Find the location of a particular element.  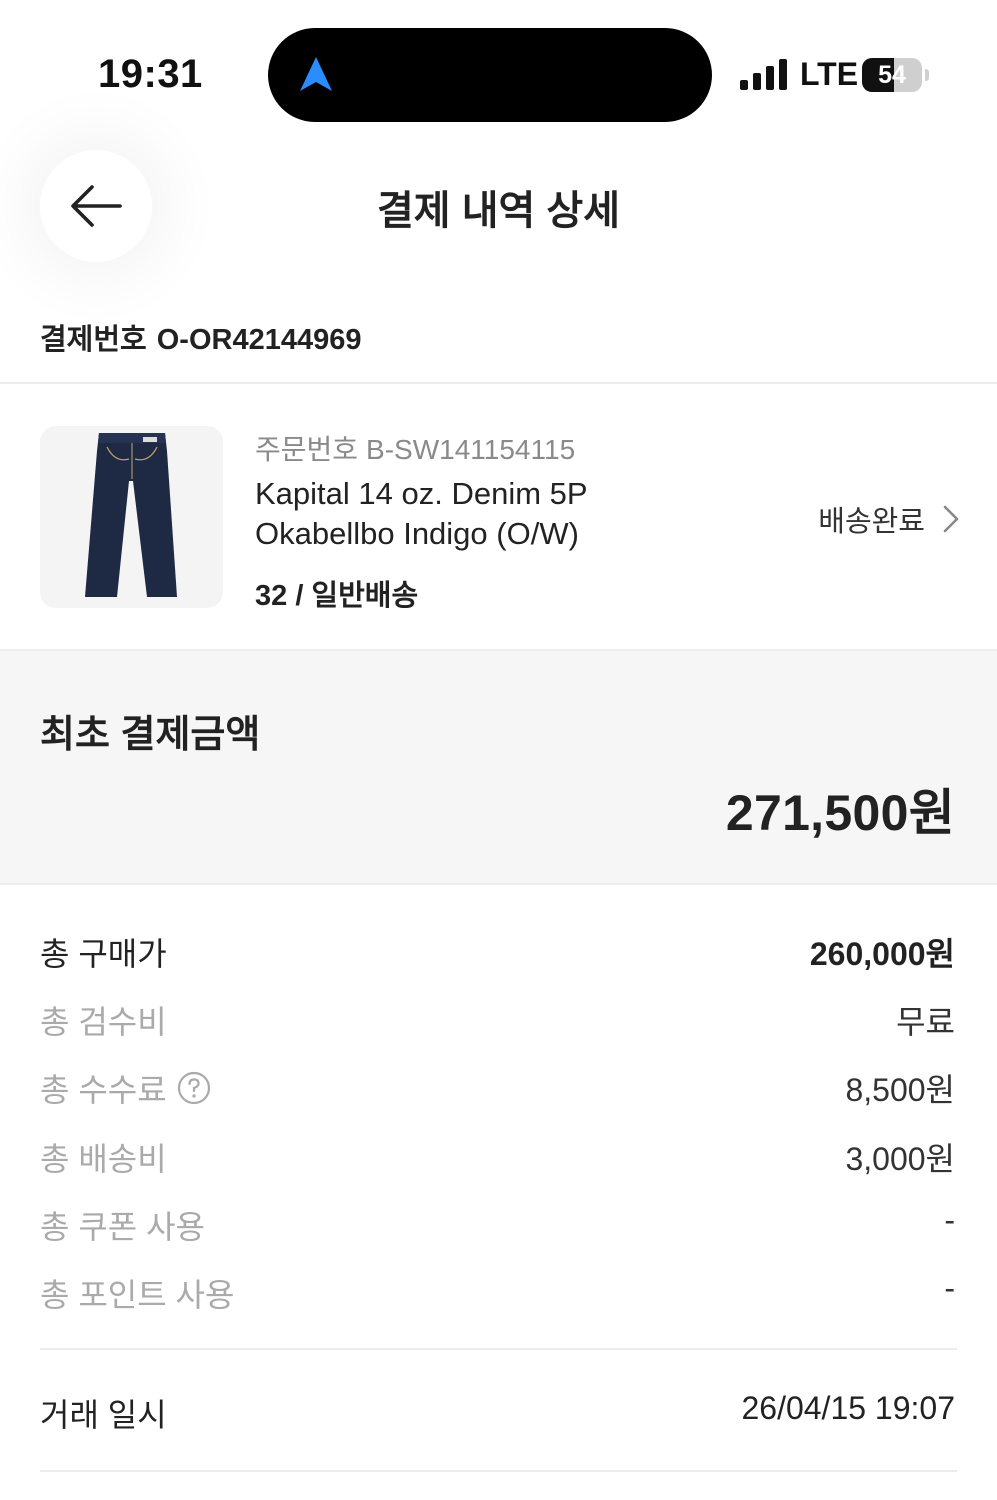

order-number: 주문번호 B-SW141154115 is located at coordinates (415, 448).